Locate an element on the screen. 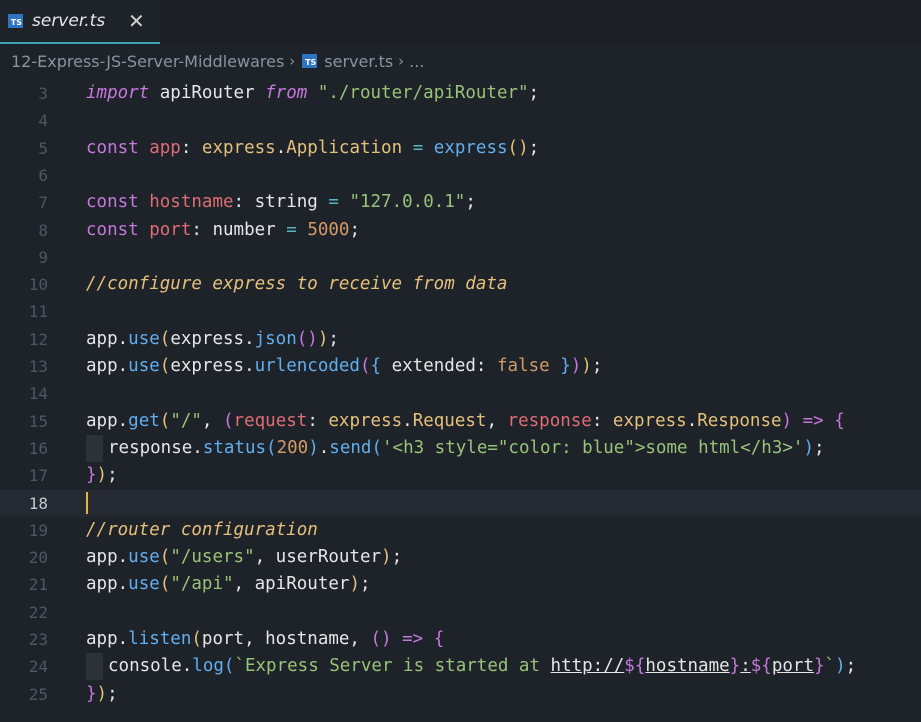 Image resolution: width=921 pixels, height=722 pixels. line-number: 22 is located at coordinates (38, 612).